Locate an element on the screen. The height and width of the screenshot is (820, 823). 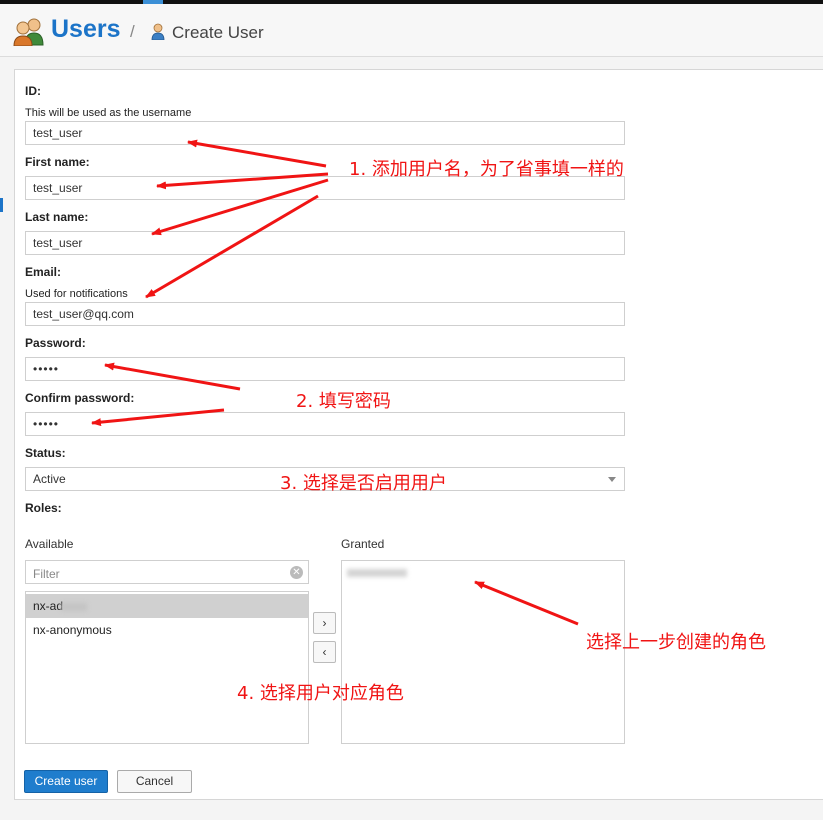
annotation-step1: 1. 添加用户名，为了省事填一样的 is located at coordinates (486, 169).